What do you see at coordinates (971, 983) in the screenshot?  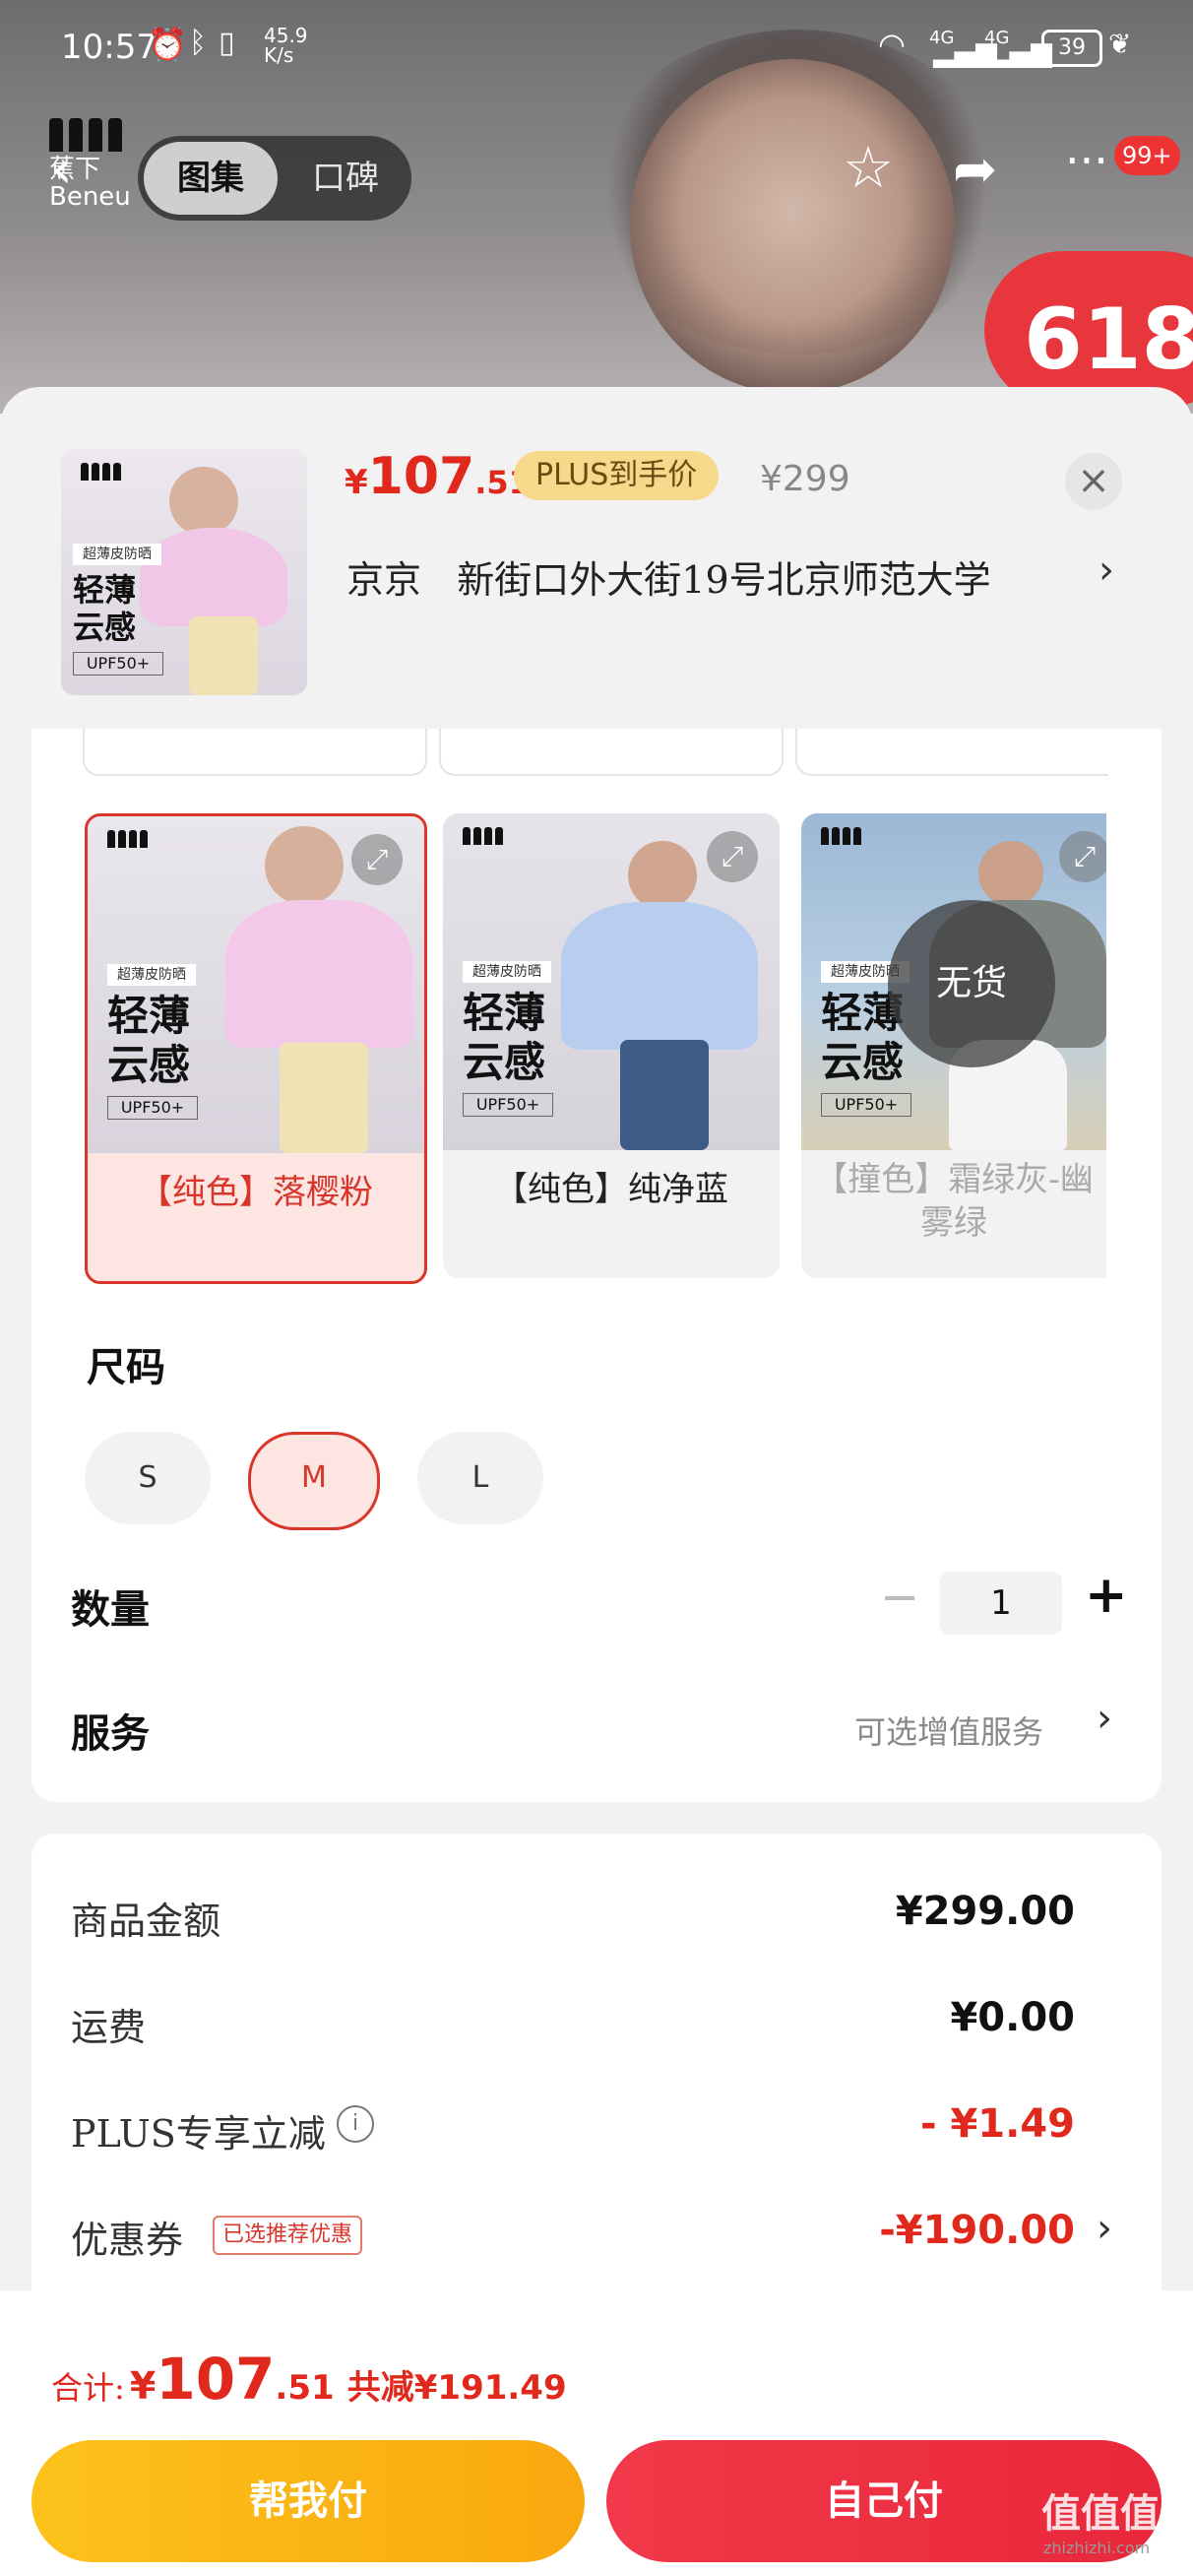 I see `out-of-stock-badge: 无货` at bounding box center [971, 983].